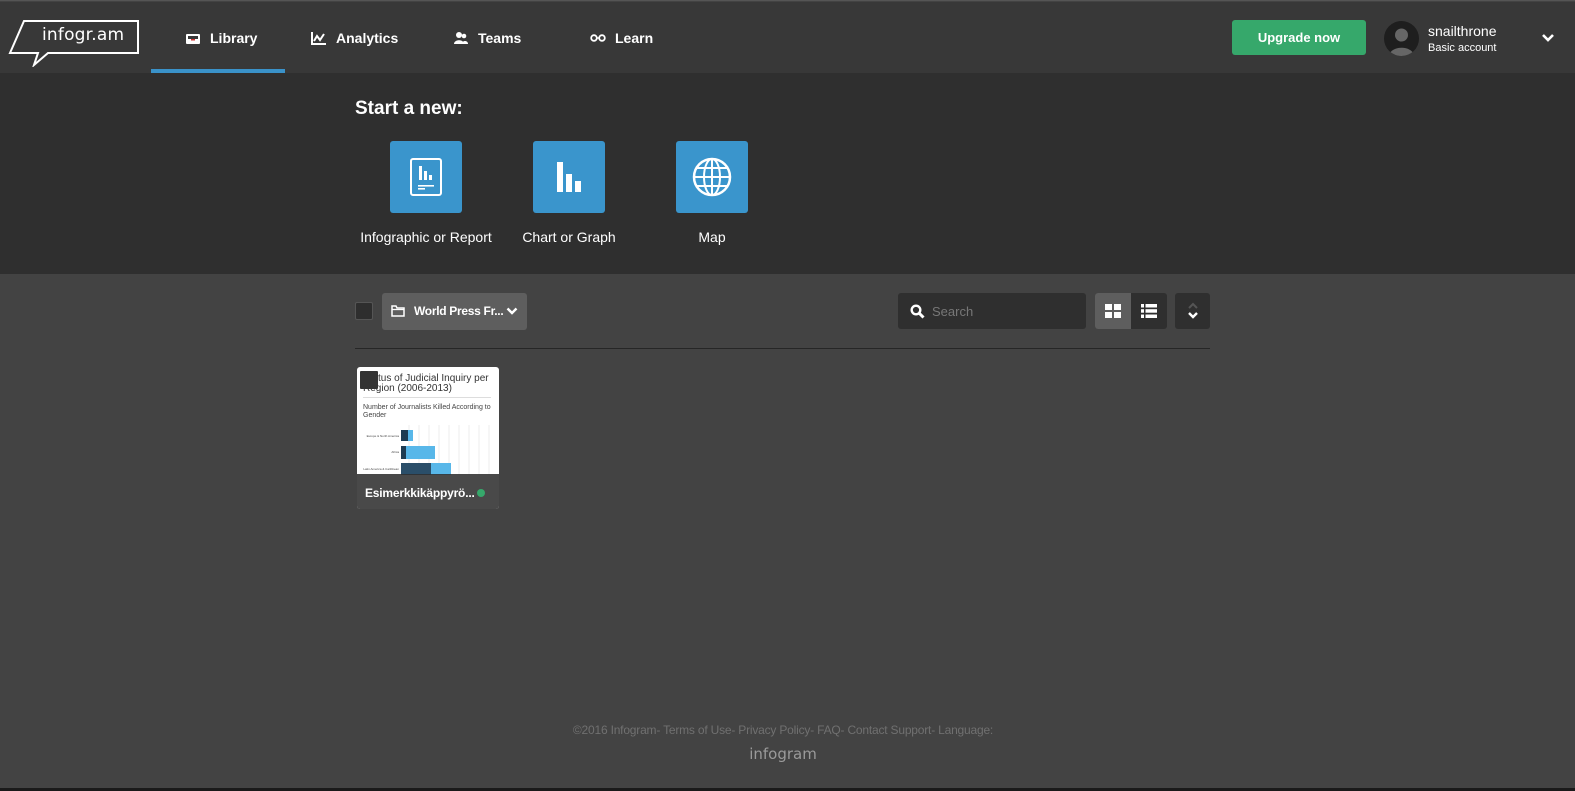 Image resolution: width=1575 pixels, height=791 pixels. What do you see at coordinates (1006, 311) in the screenshot?
I see `search-input` at bounding box center [1006, 311].